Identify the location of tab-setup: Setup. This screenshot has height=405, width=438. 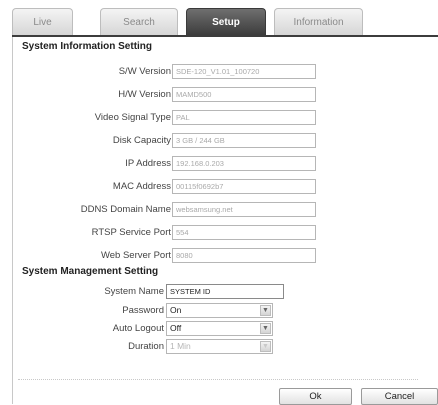
(226, 21).